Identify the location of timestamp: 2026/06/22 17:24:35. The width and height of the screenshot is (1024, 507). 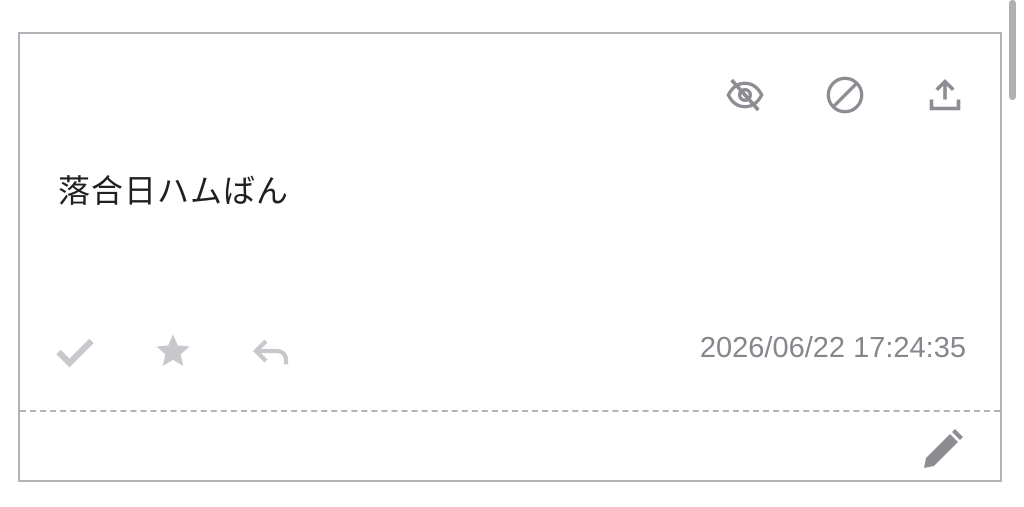
(832, 348).